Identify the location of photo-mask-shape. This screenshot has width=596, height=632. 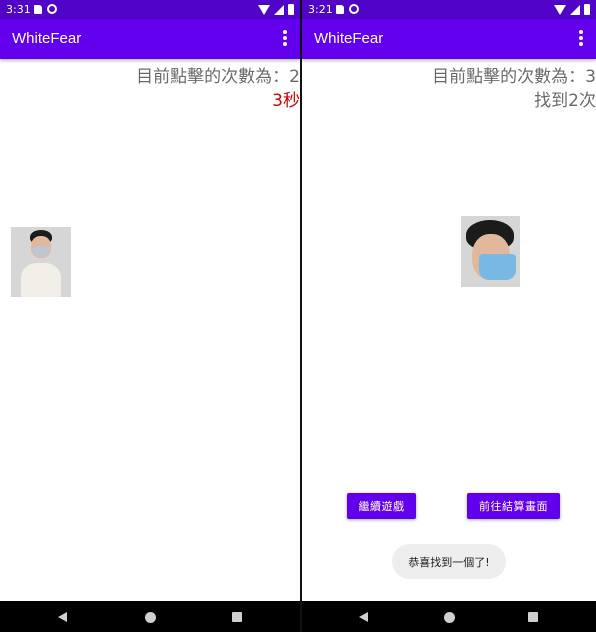
(497, 267).